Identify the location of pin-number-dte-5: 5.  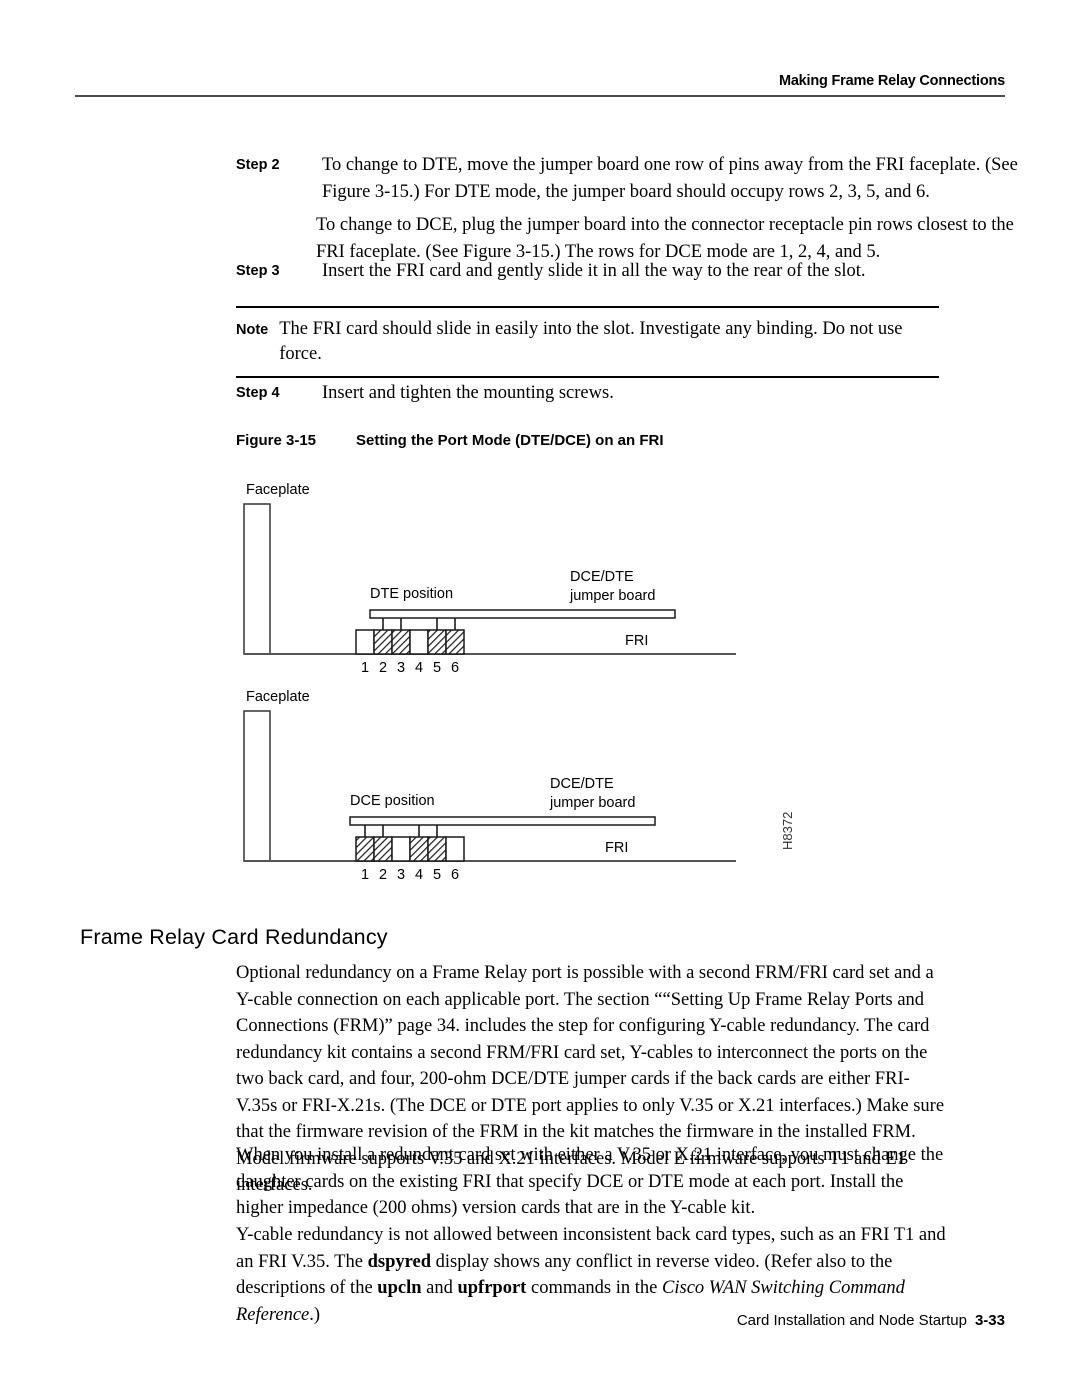
(437, 668).